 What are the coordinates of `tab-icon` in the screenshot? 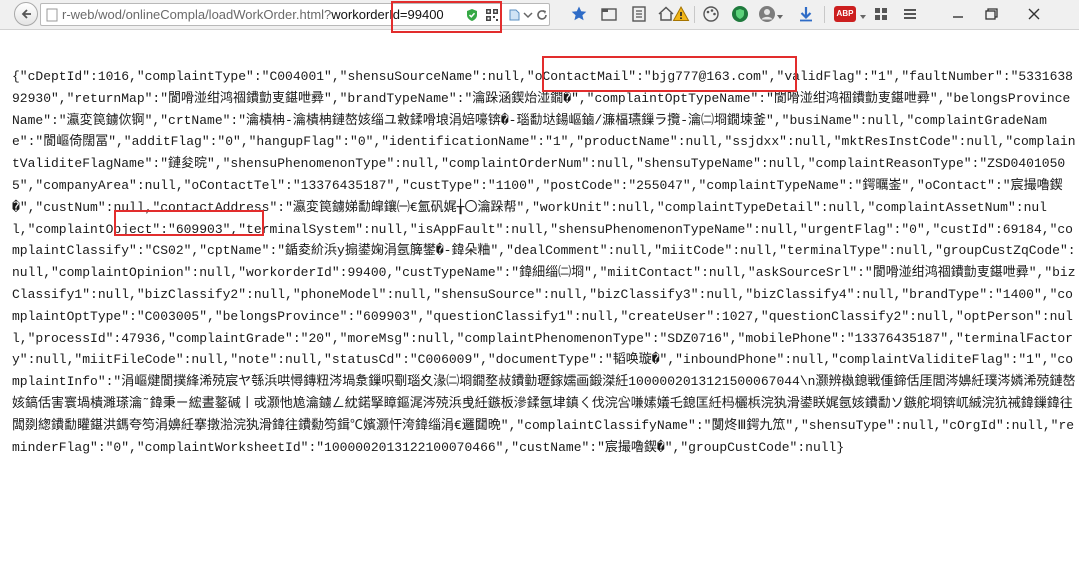 It's located at (609, 14).